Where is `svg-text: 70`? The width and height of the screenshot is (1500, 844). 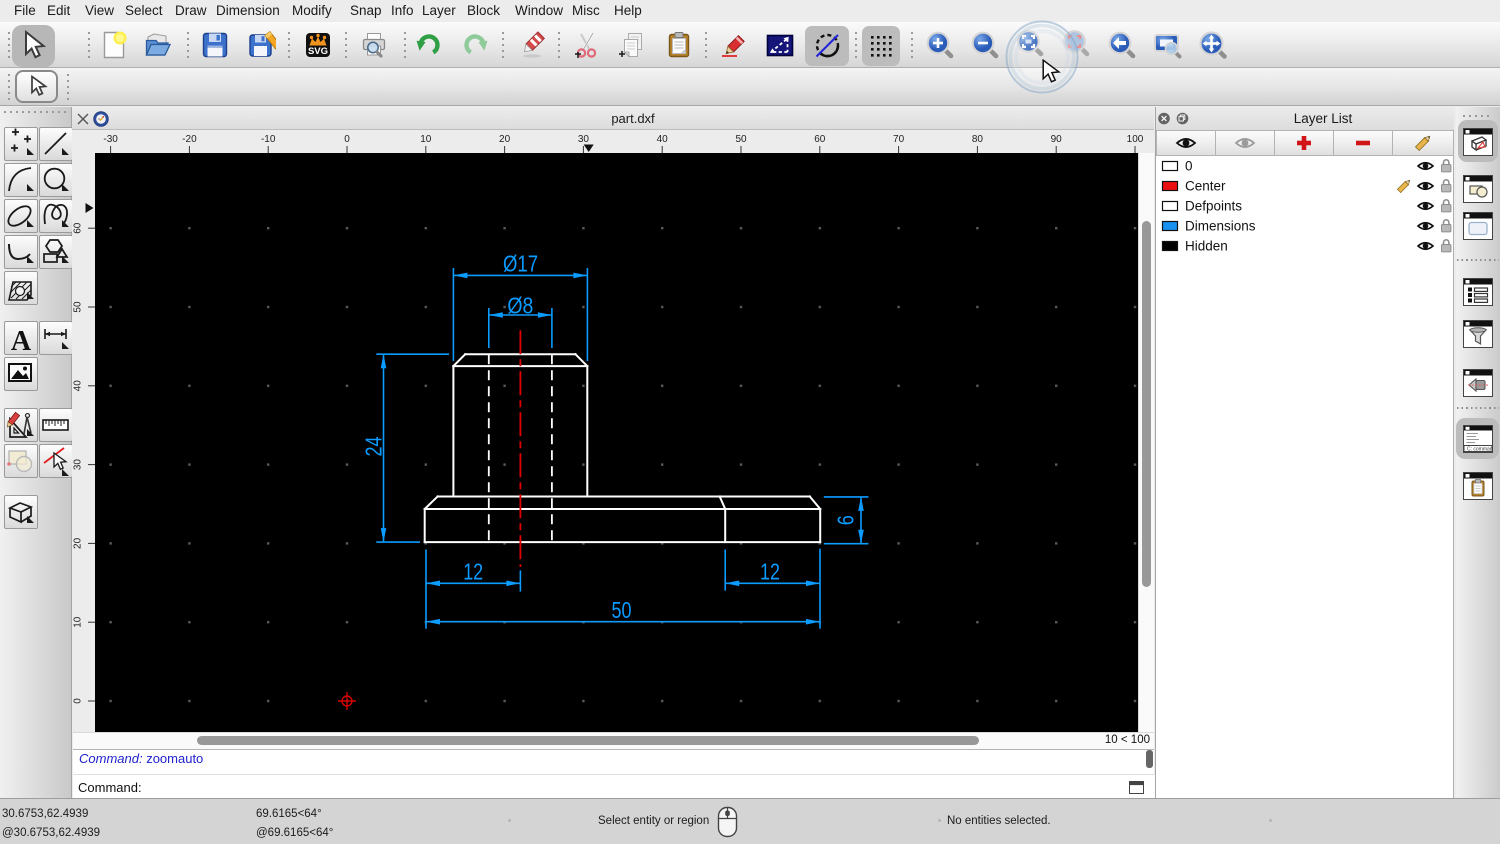 svg-text: 70 is located at coordinates (899, 139).